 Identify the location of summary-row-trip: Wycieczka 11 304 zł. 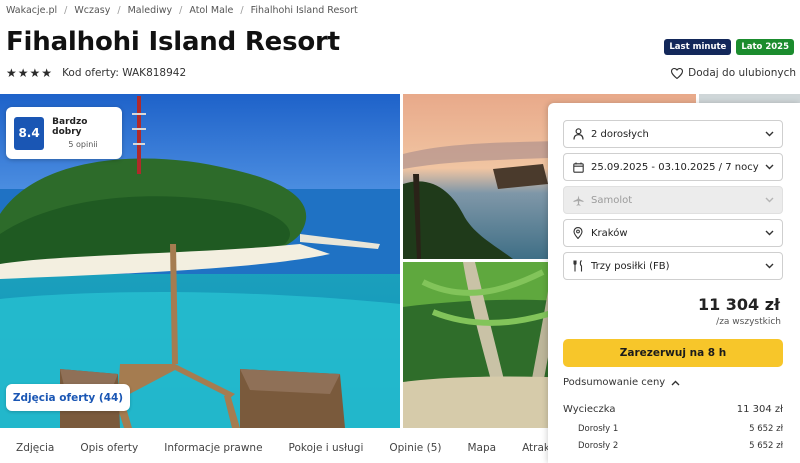
(673, 409).